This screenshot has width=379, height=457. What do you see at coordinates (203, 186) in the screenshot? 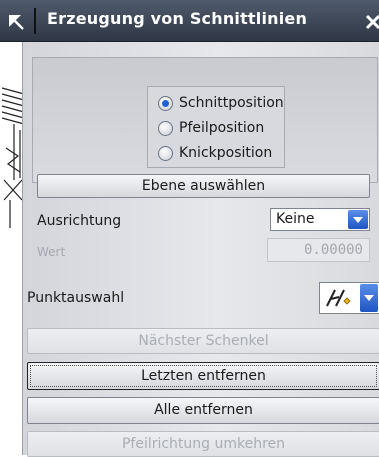
I see `select-plane-button: Ebene auswählen` at bounding box center [203, 186].